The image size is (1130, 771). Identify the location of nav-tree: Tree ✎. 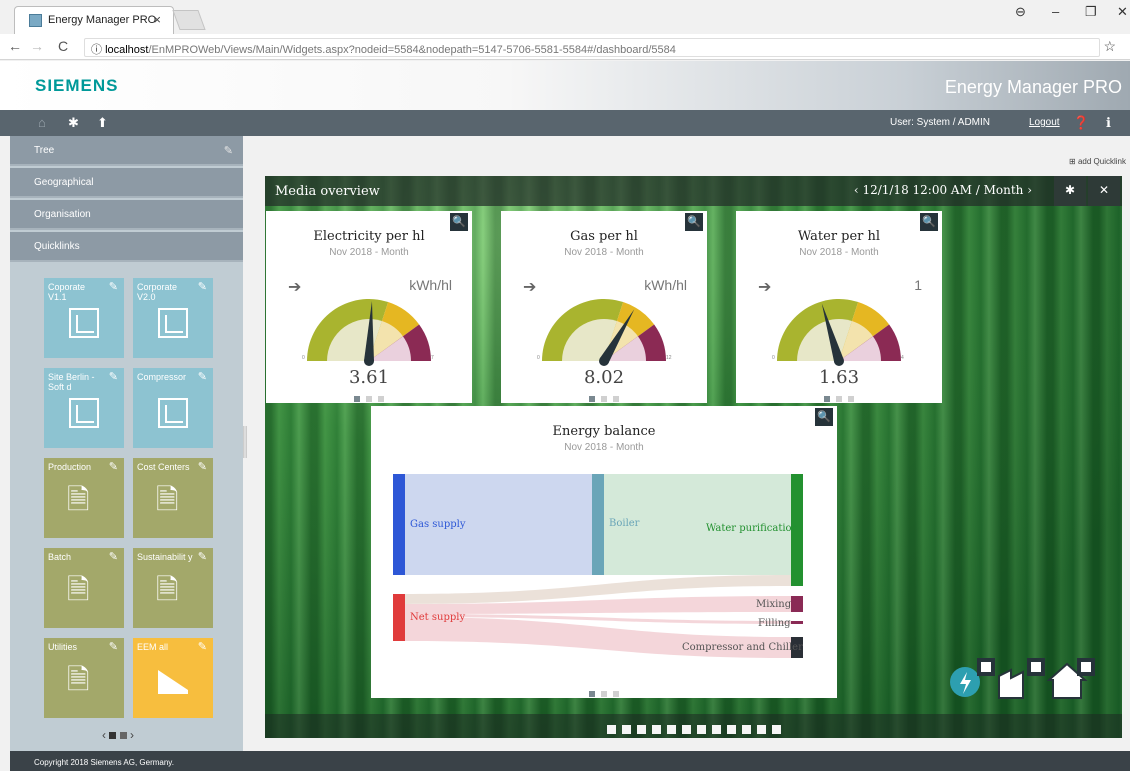
(126, 151).